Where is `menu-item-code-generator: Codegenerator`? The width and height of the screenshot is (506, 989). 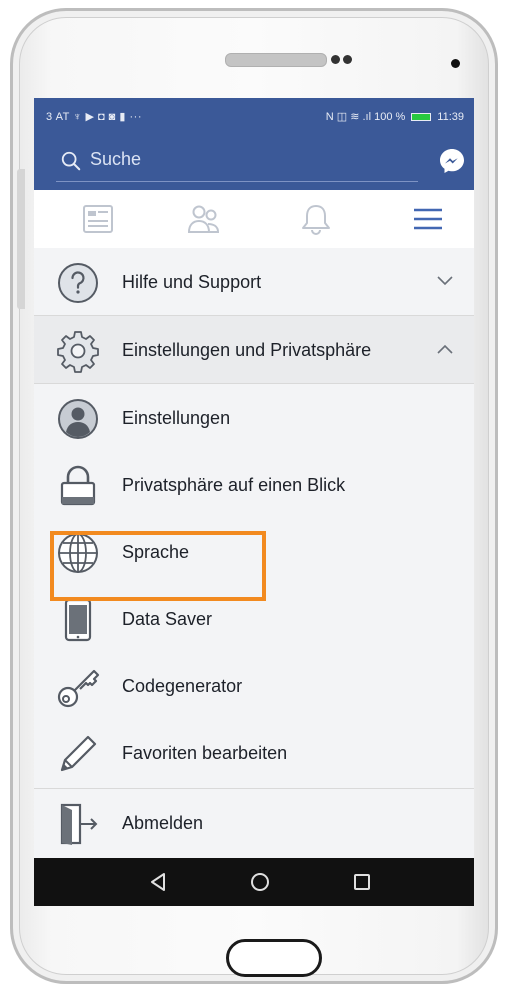 menu-item-code-generator: Codegenerator is located at coordinates (254, 686).